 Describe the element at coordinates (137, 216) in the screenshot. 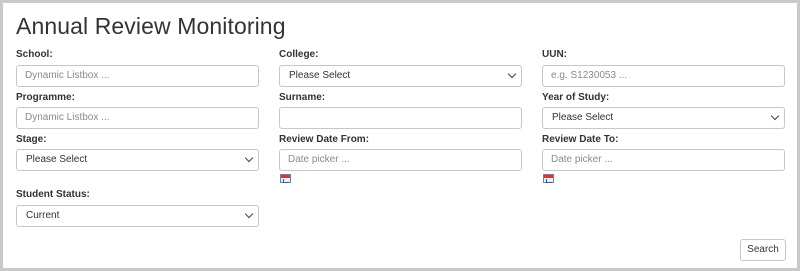

I see `student-status-select: Current` at that location.